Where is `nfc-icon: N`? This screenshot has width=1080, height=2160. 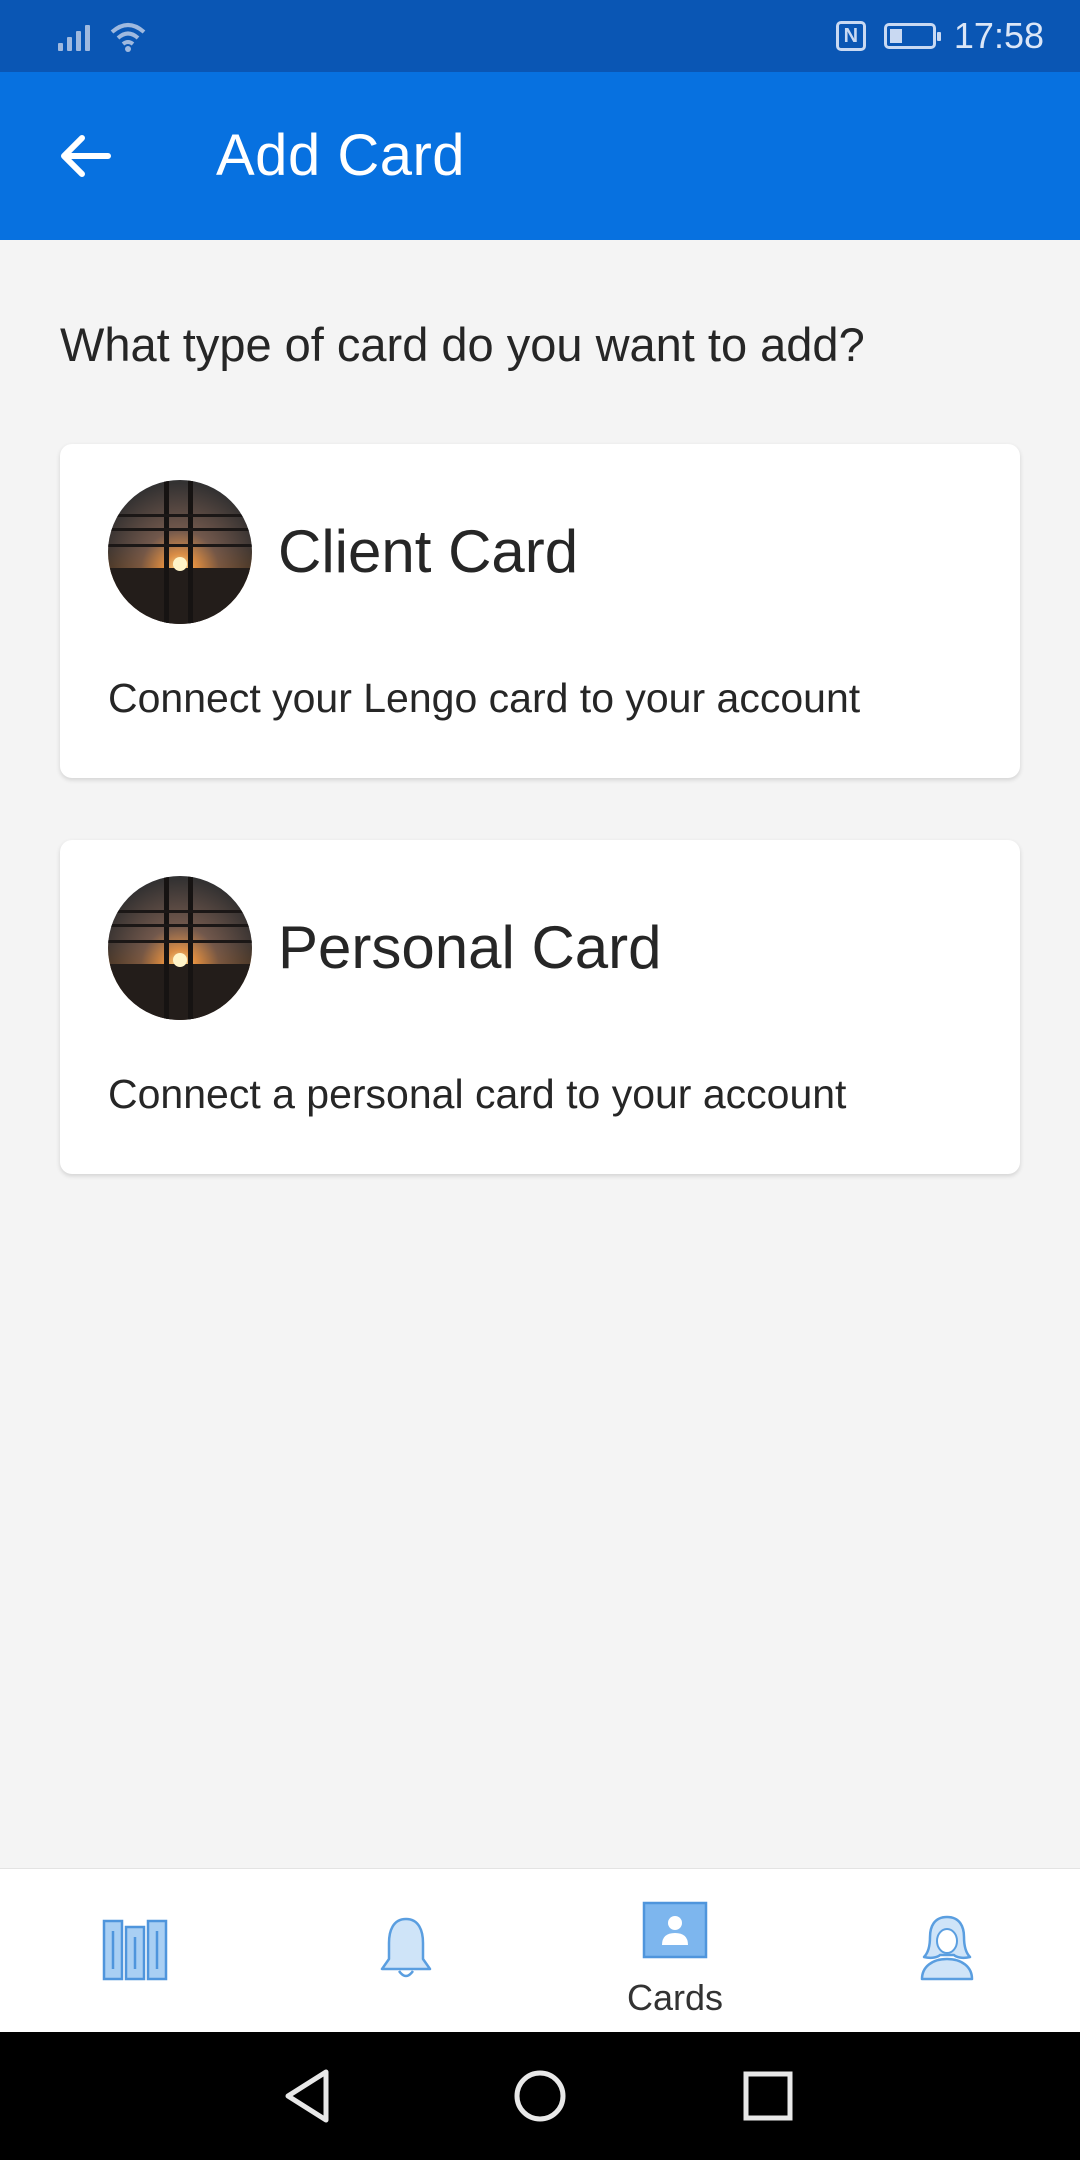
nfc-icon: N is located at coordinates (850, 36).